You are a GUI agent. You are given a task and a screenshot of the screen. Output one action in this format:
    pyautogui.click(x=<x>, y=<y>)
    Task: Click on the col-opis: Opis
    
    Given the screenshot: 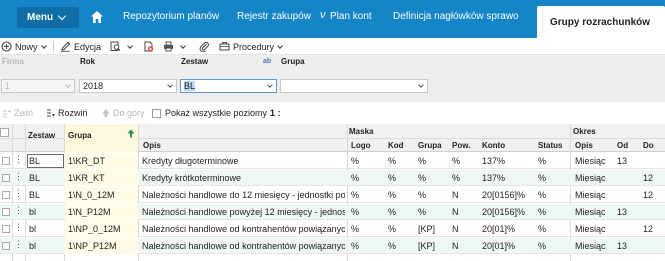 What is the action you would take?
    pyautogui.click(x=152, y=145)
    